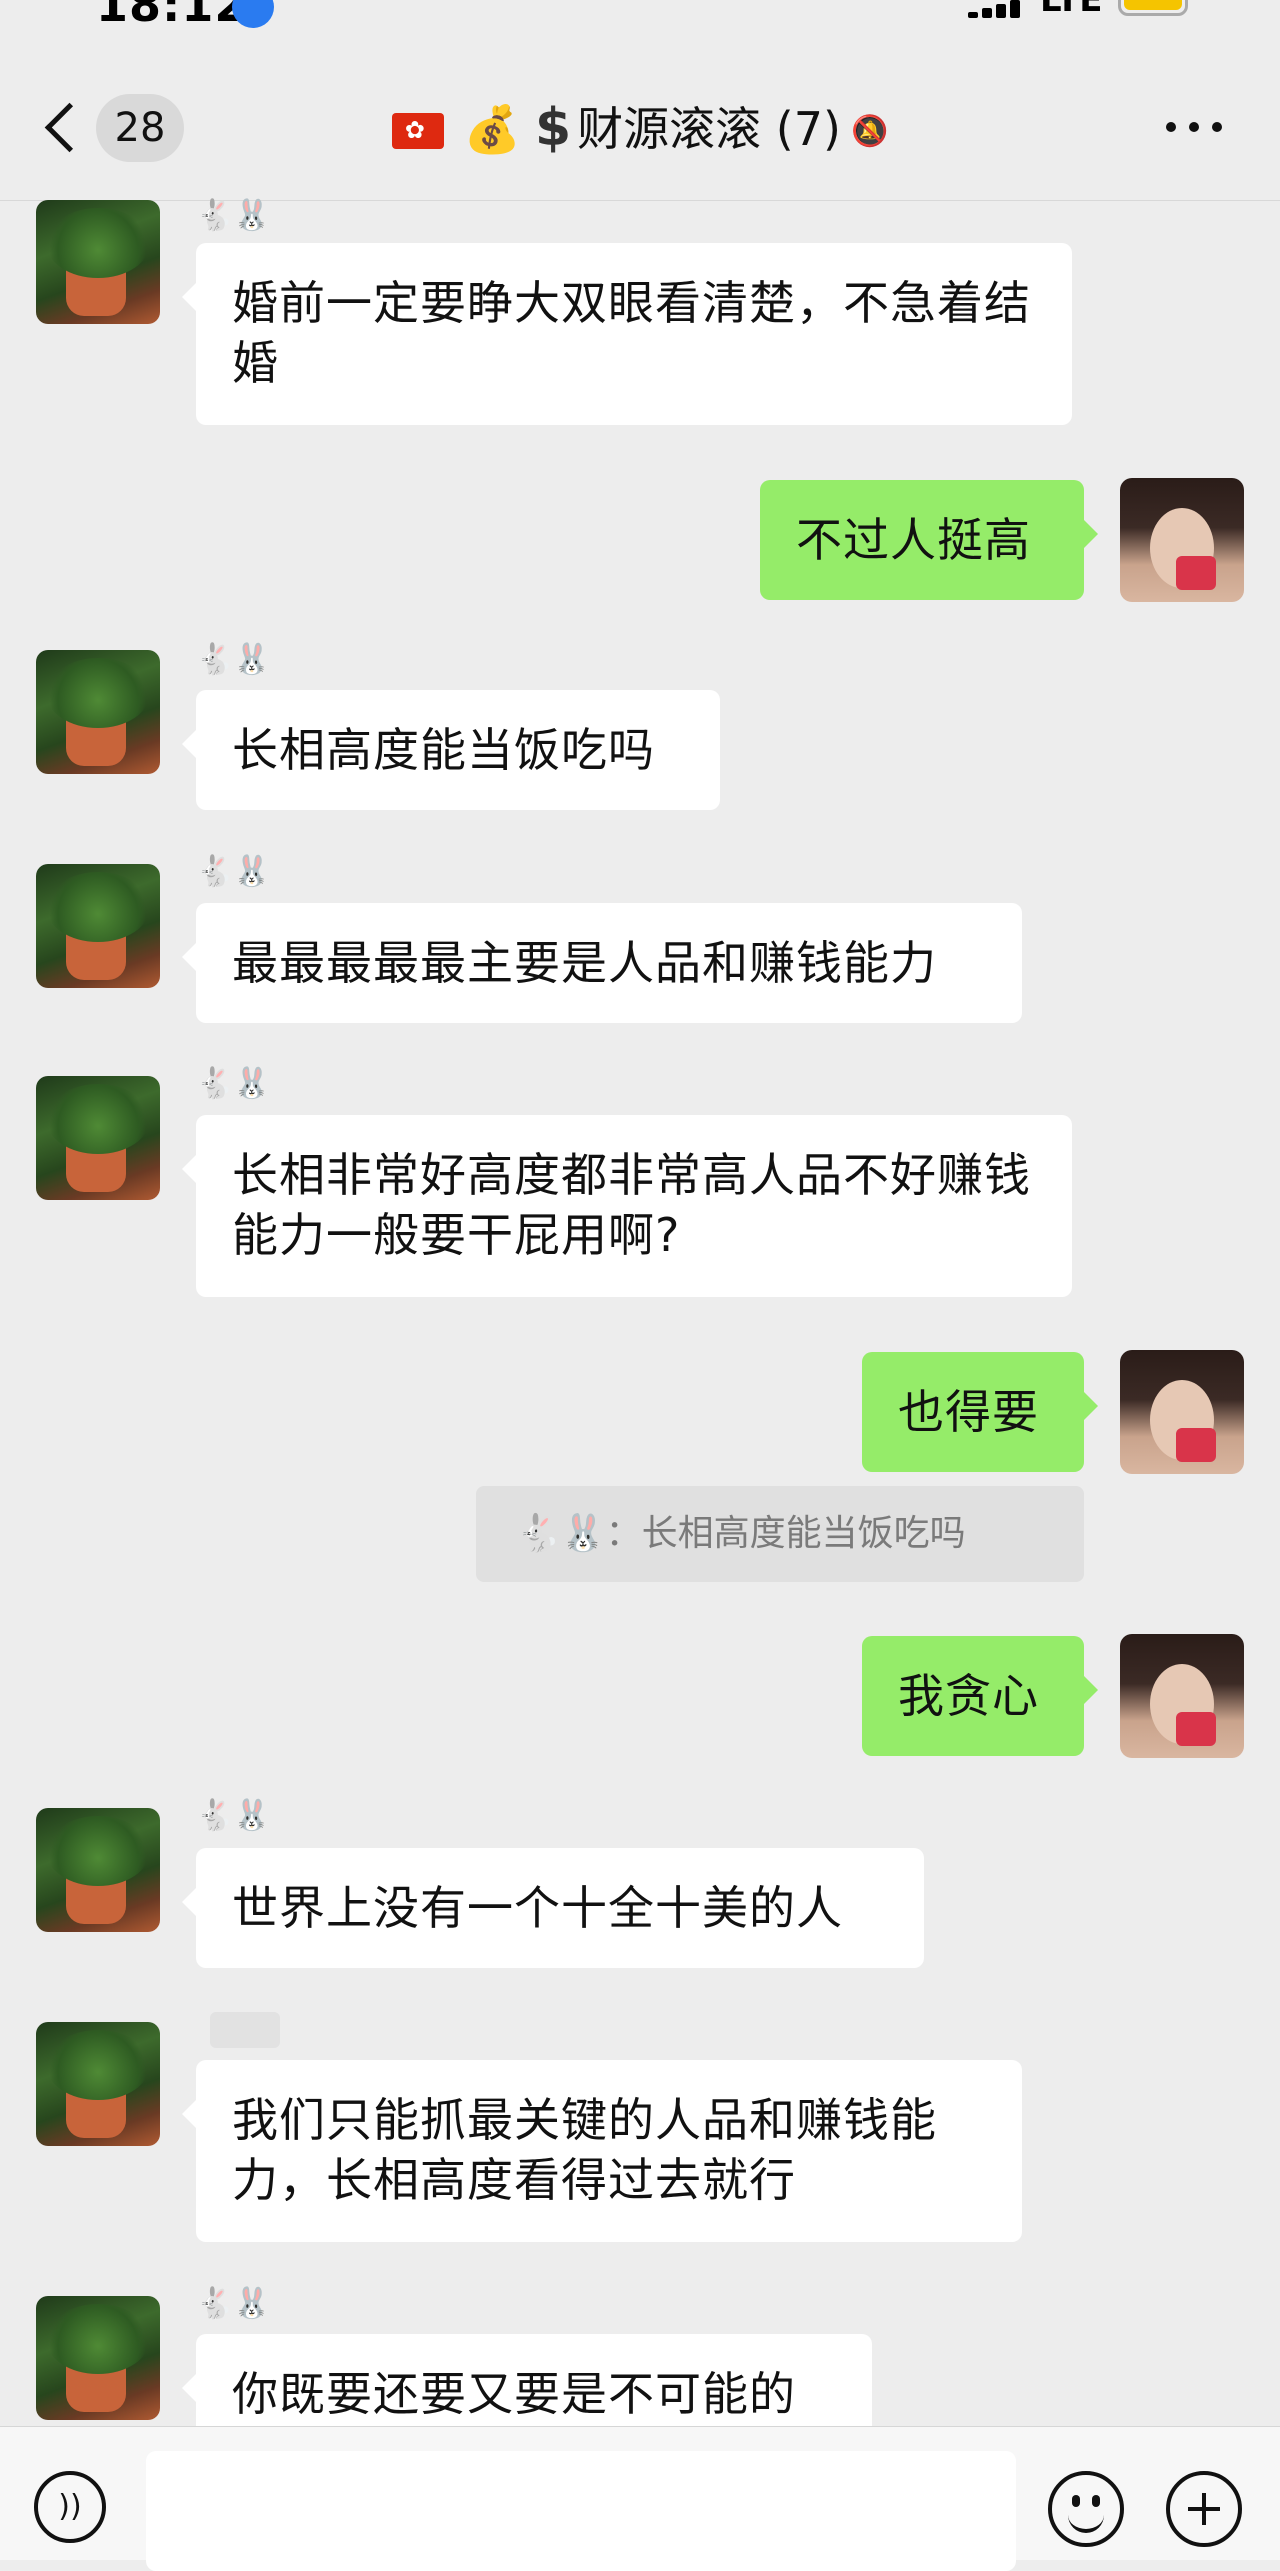  Describe the element at coordinates (581, 2511) in the screenshot. I see `message-input` at that location.